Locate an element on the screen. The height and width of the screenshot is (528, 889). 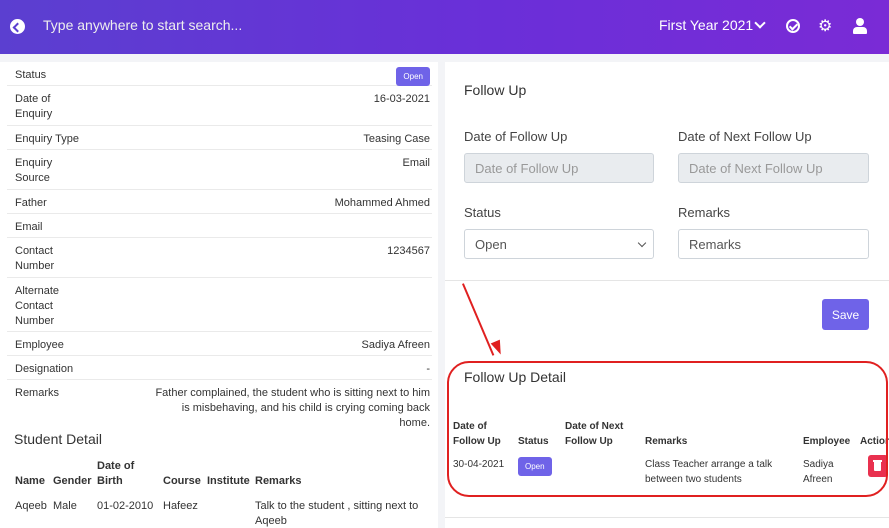
detail-value: 1234567 is located at coordinates (408, 251).